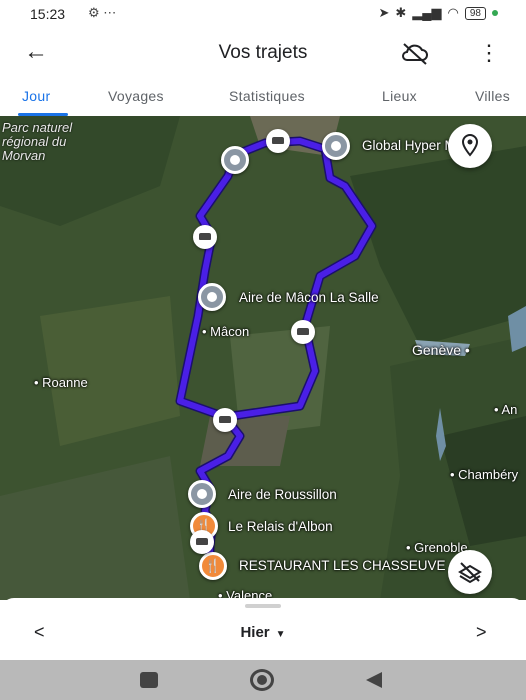  Describe the element at coordinates (267, 96) in the screenshot. I see `tab-statistiques: Statistiques` at that location.